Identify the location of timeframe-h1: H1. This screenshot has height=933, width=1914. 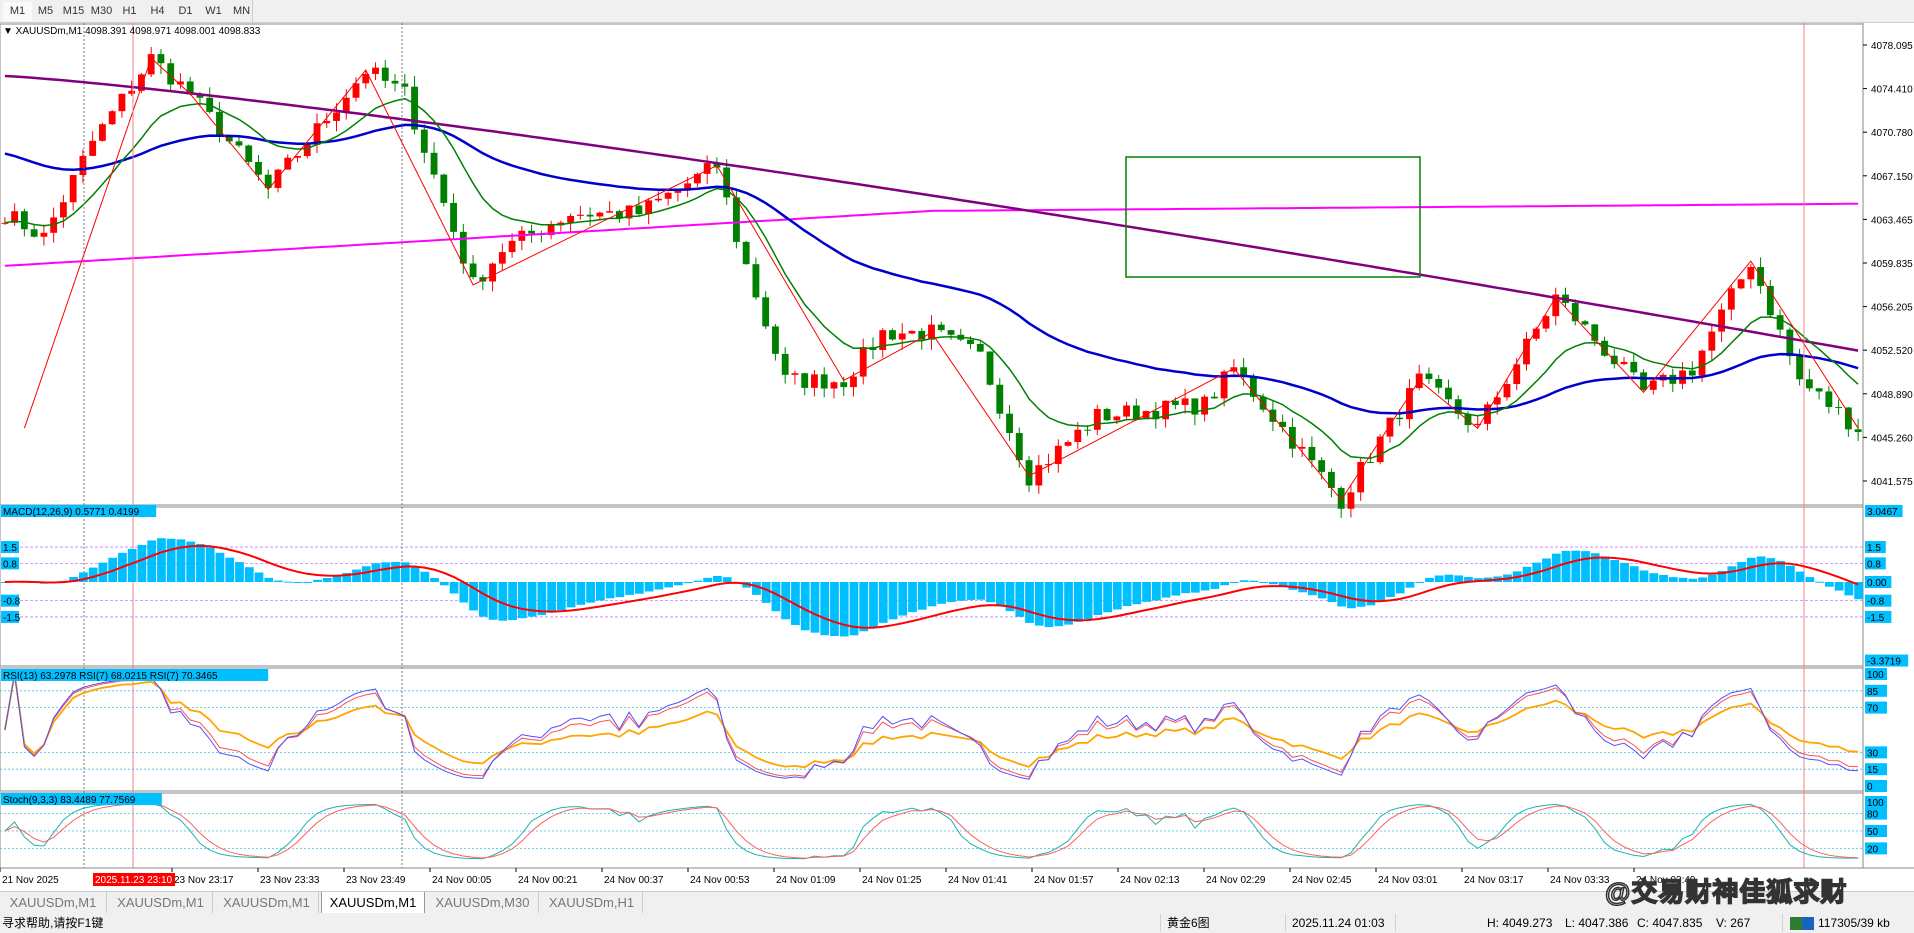
(129, 11).